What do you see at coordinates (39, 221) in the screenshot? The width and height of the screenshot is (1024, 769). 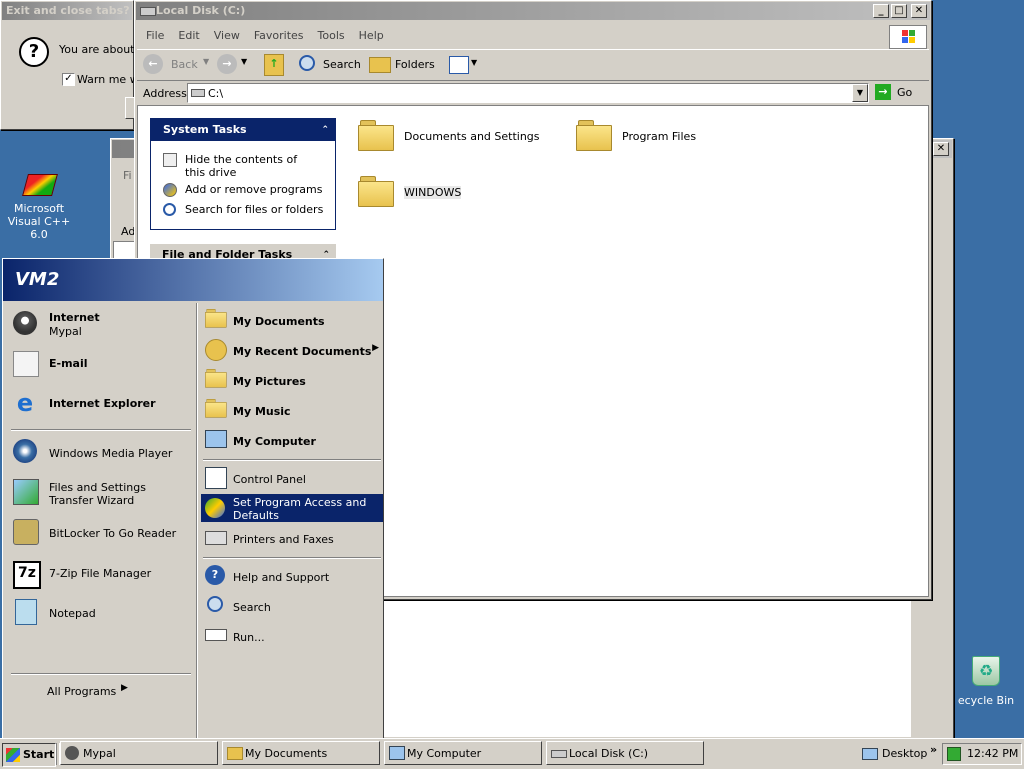 I see `desktop-icon-label: Microsoft Visual C++ 6.0` at bounding box center [39, 221].